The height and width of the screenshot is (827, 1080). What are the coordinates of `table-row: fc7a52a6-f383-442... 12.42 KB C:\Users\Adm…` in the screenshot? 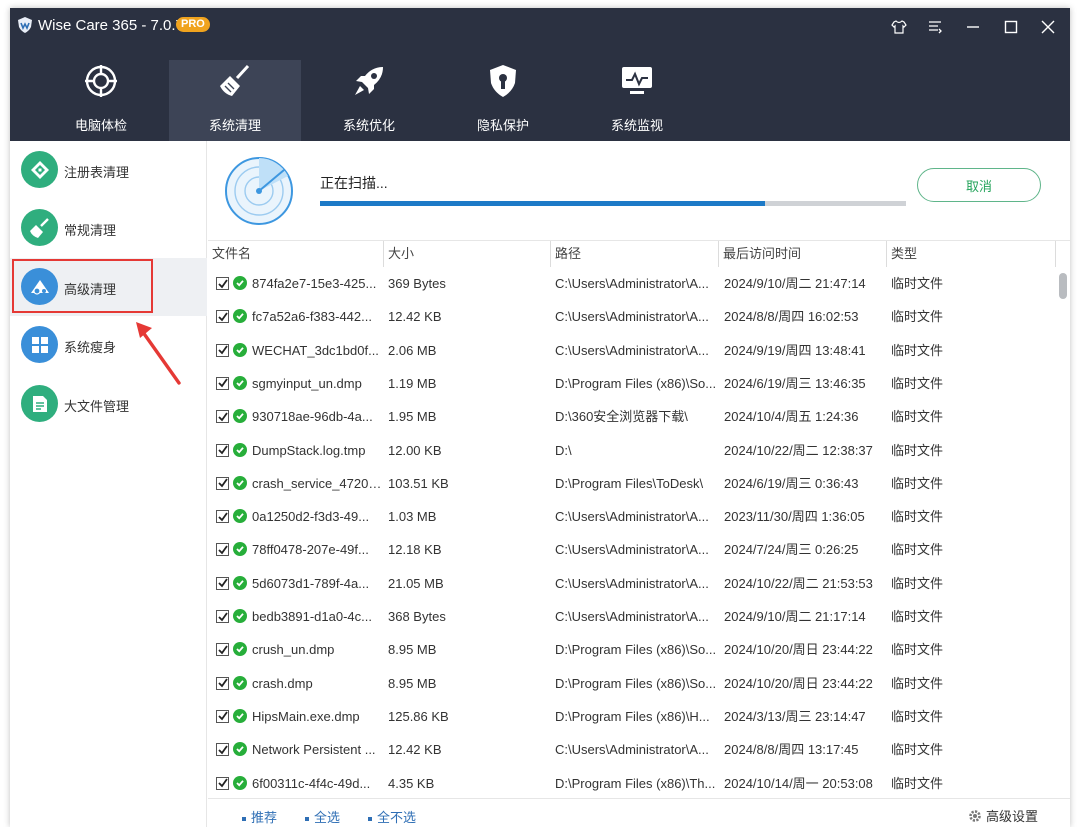 It's located at (632, 316).